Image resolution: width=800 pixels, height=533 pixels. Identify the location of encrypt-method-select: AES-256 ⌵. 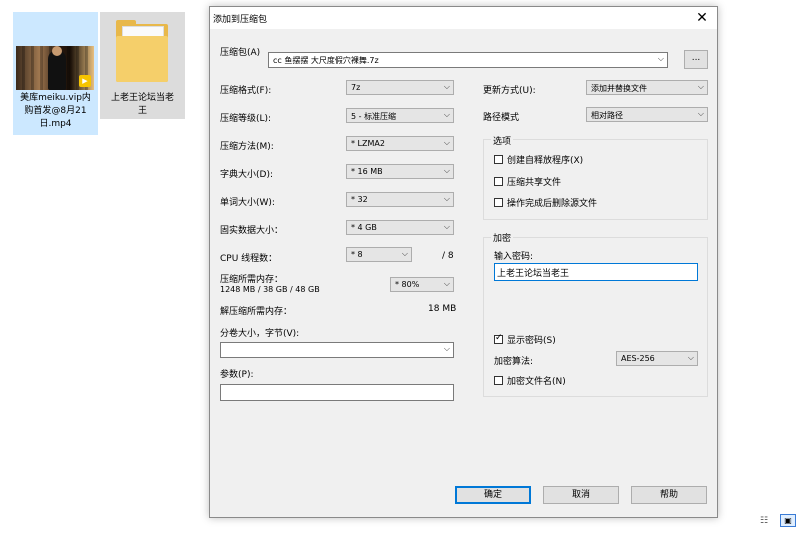
(657, 358).